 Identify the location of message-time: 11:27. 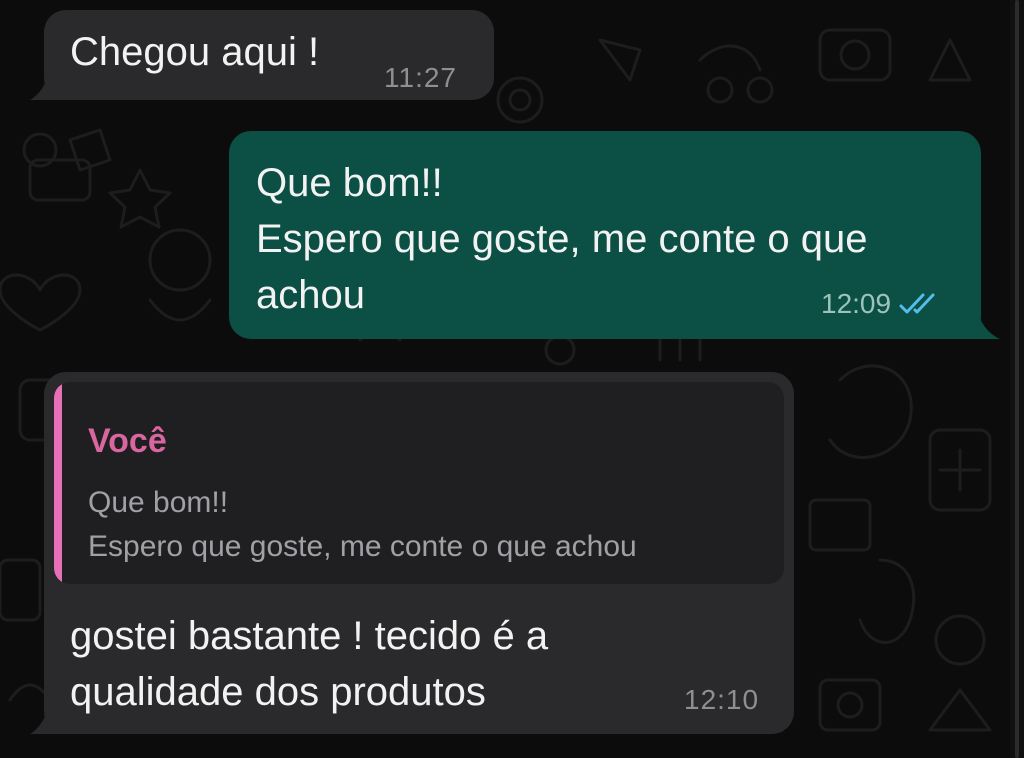
(420, 77).